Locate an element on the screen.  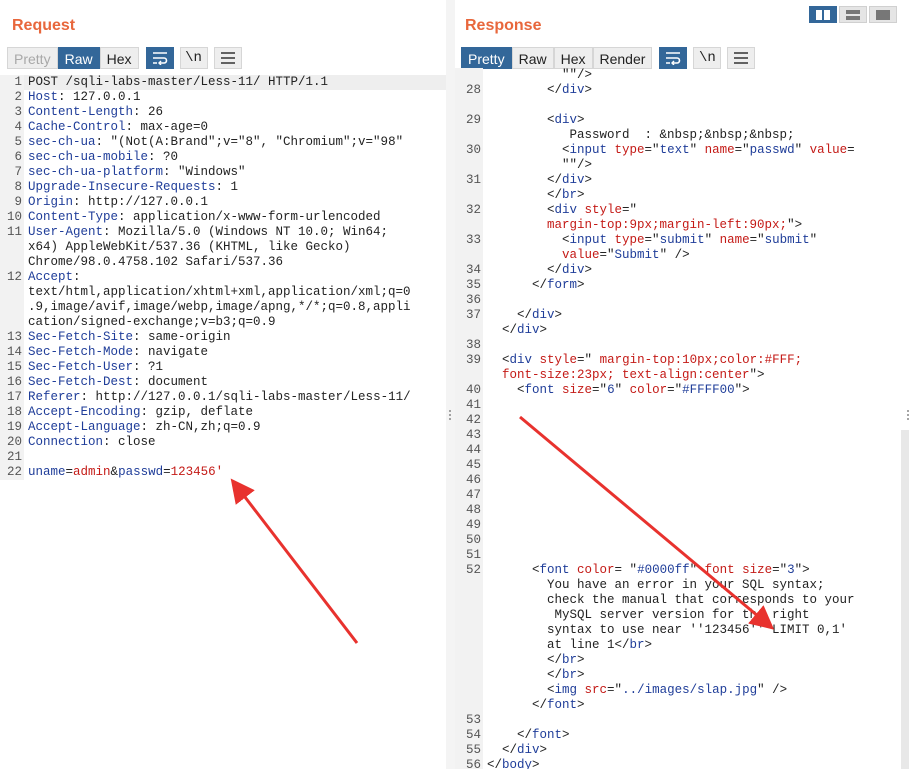
single-view-icon is located at coordinates (883, 14).